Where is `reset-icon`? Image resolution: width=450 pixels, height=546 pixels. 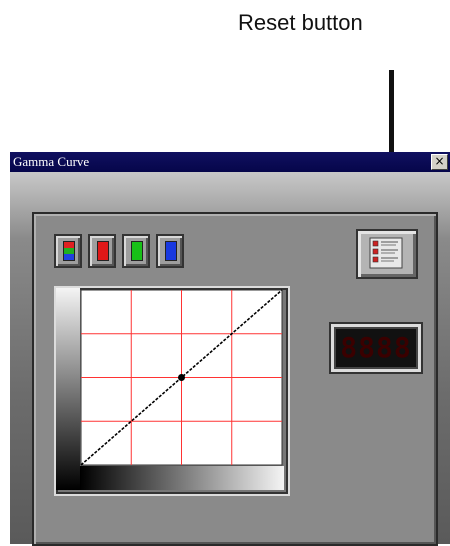 reset-icon is located at coordinates (386, 253).